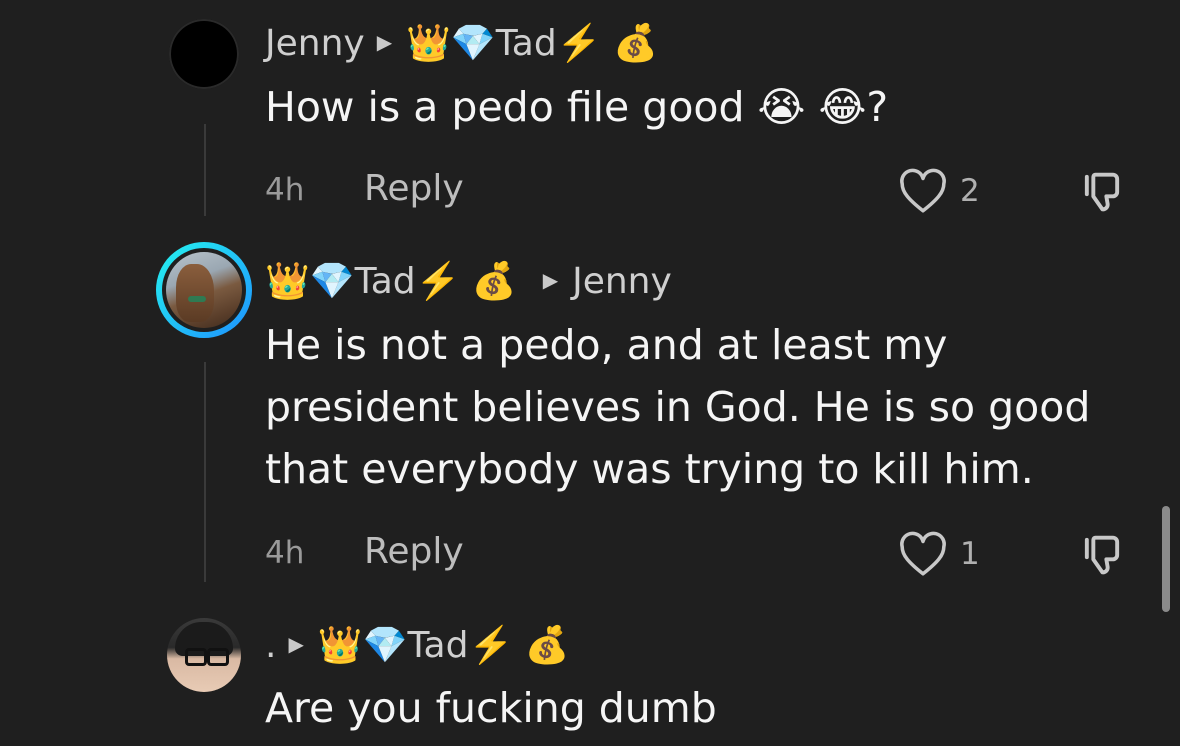 This screenshot has width=1180, height=746. I want to click on comment-text: How is a pedo file good 😭 😂?, so click(576, 107).